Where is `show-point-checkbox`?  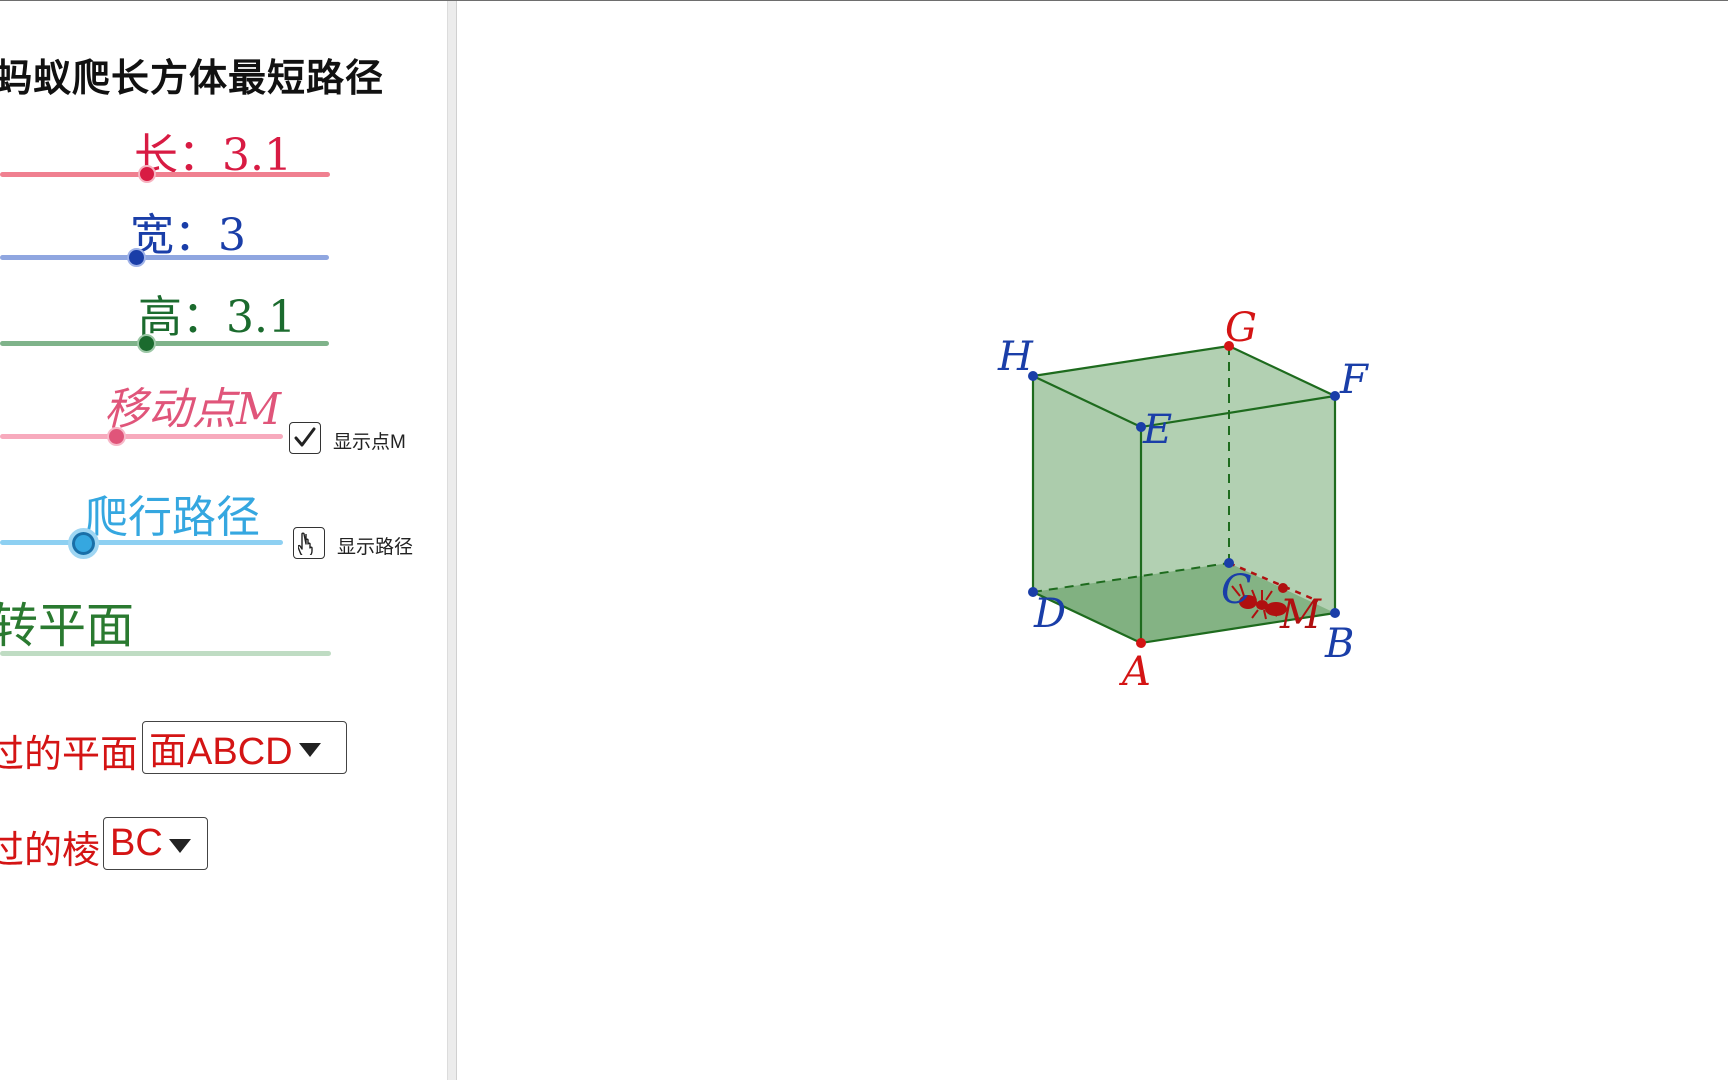 show-point-checkbox is located at coordinates (305, 438).